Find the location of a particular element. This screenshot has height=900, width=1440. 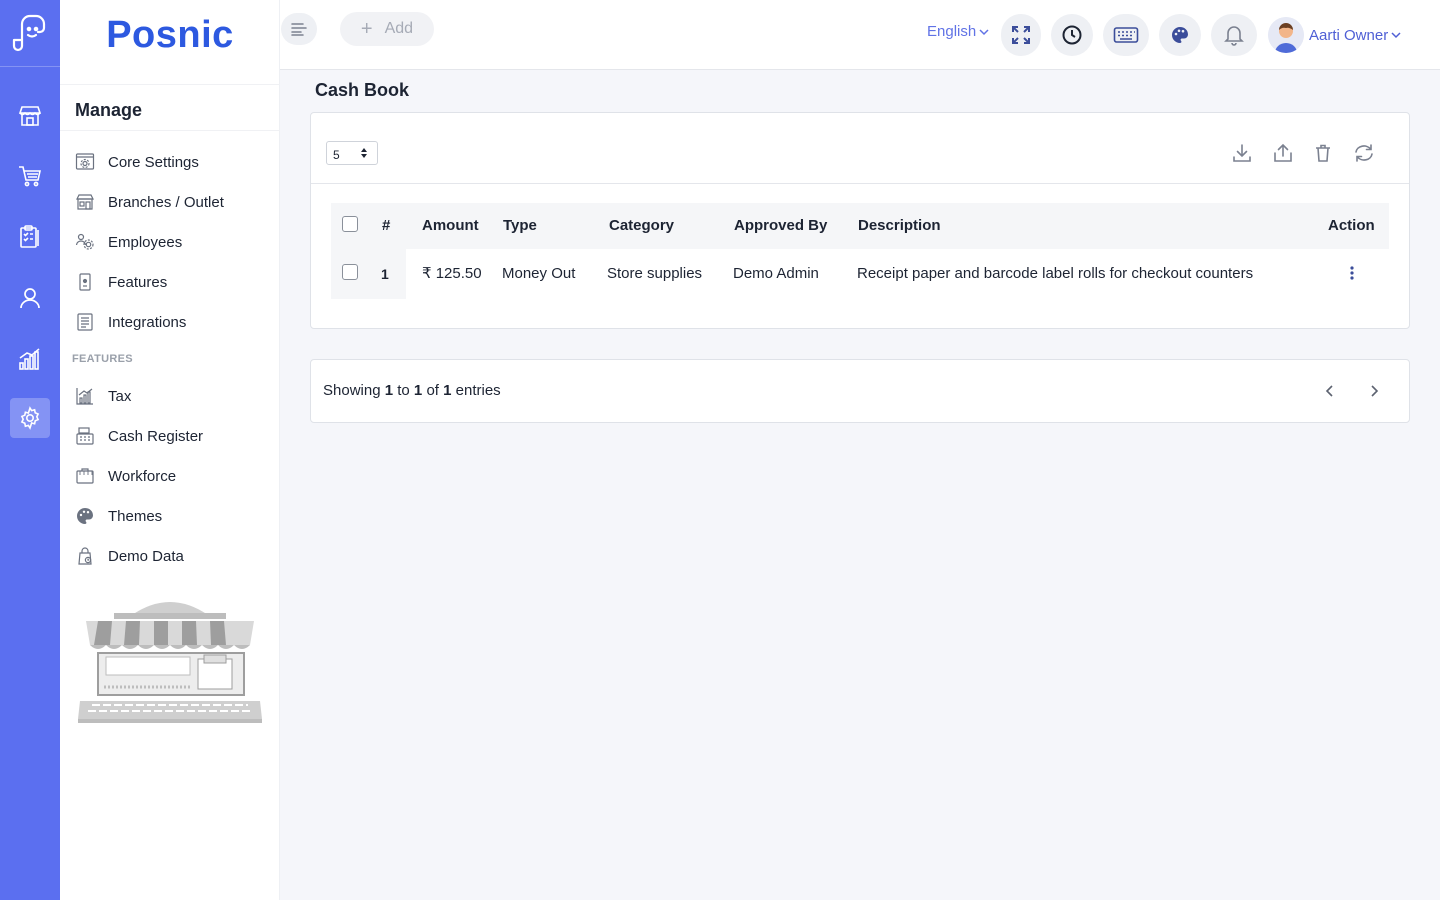

sidebar-title: Manage is located at coordinates (109, 110).